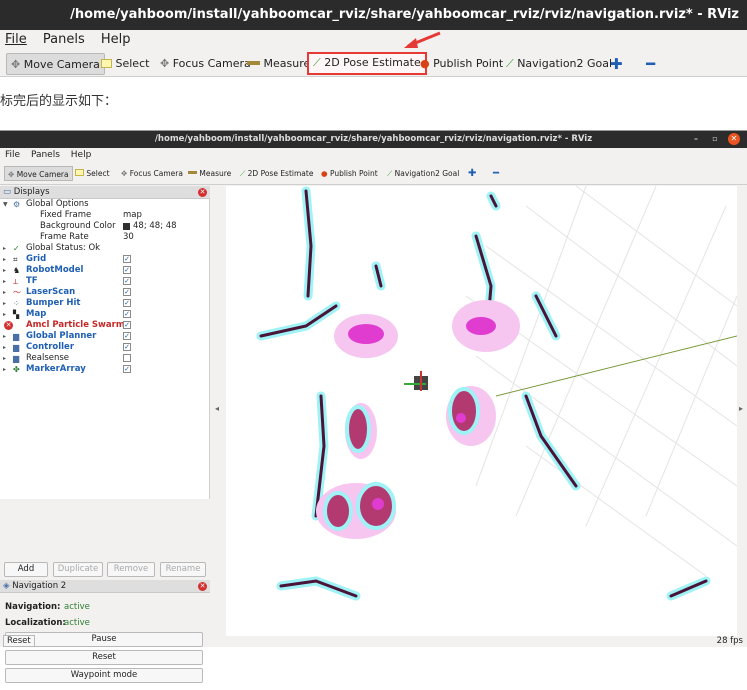  I want to click on collapse-right-icon: ▸, so click(741, 408).